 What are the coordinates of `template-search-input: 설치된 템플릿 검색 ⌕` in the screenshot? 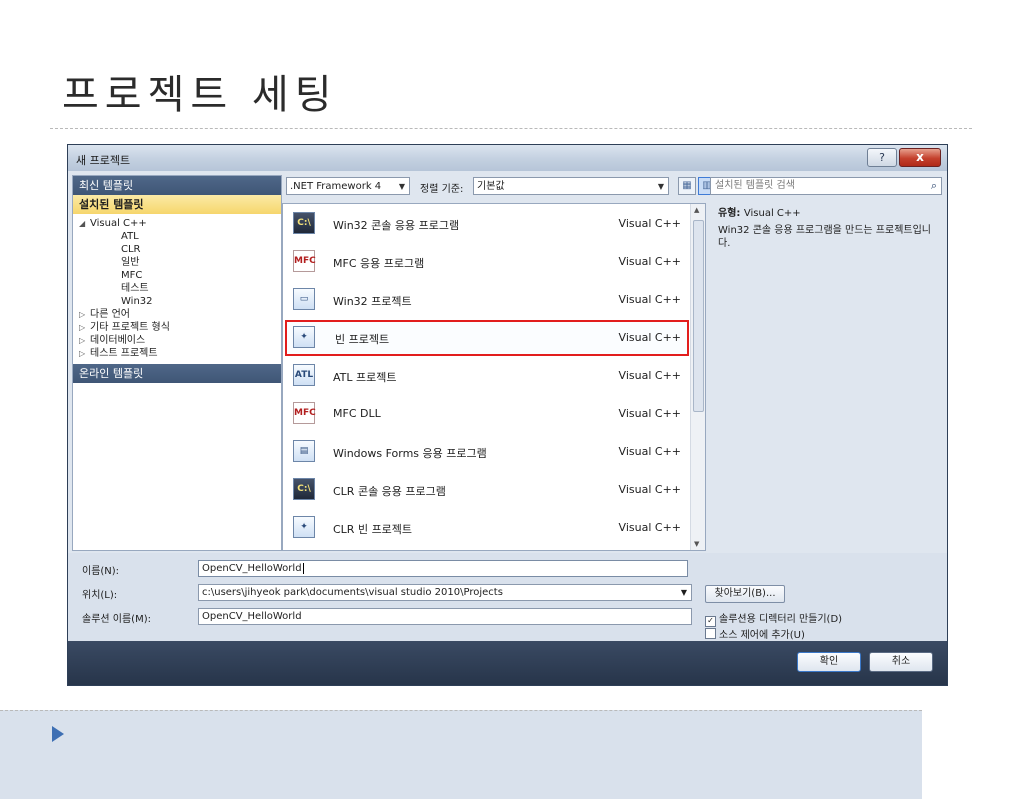 It's located at (826, 186).